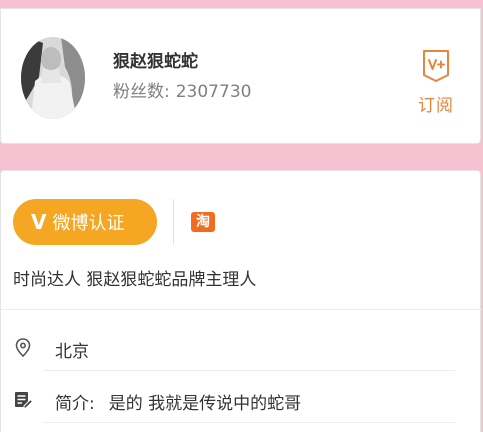 The width and height of the screenshot is (483, 432). I want to click on bio-row: 简介: 是的 我就是传说中的蛇哥, so click(233, 400).